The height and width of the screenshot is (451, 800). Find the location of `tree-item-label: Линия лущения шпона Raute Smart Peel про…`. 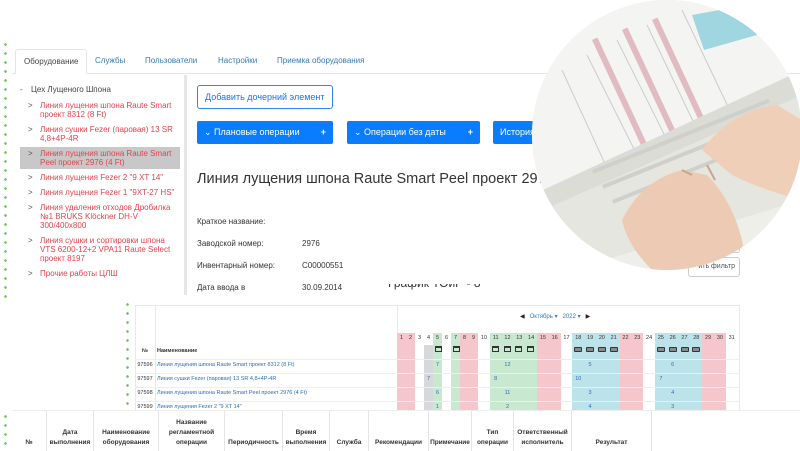

tree-item-label: Линия лущения шпона Raute Smart Peel про… is located at coordinates (106, 158).